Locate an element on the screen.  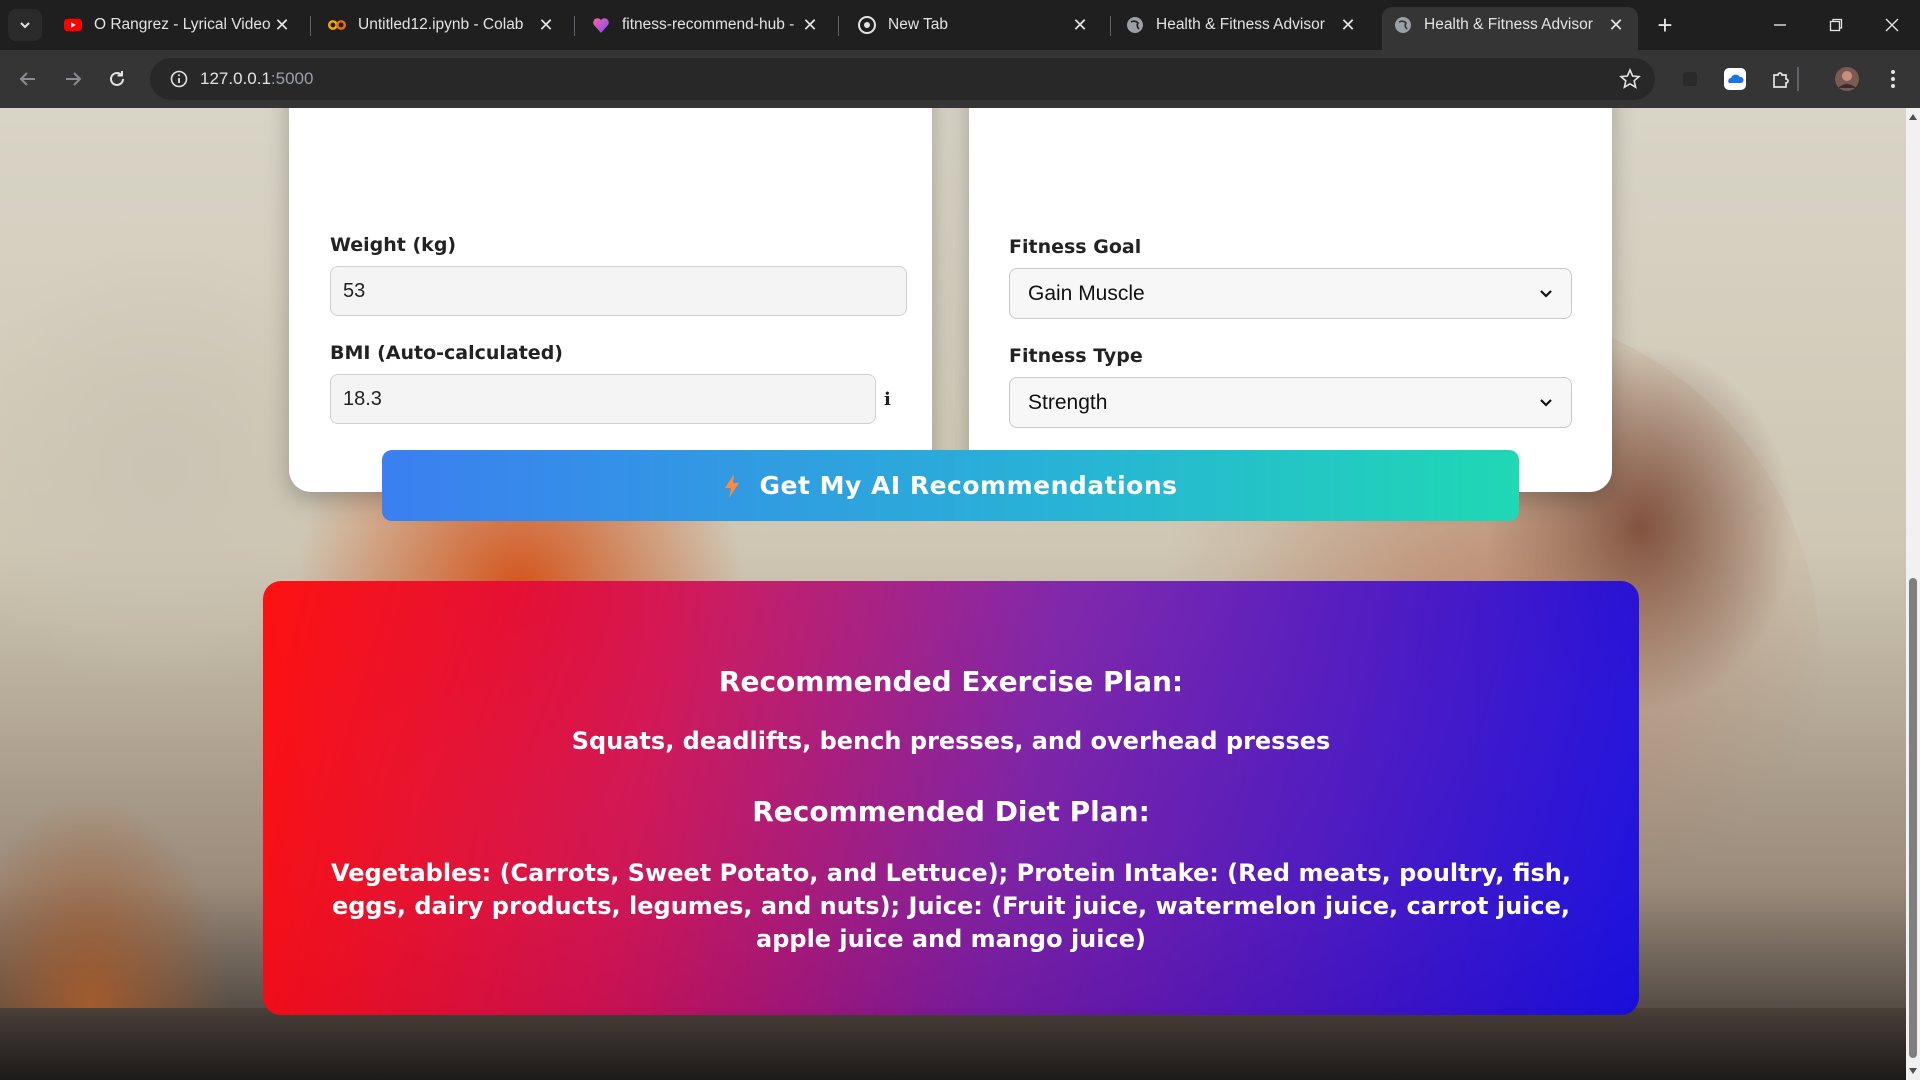
close-window-button is located at coordinates (1892, 25).